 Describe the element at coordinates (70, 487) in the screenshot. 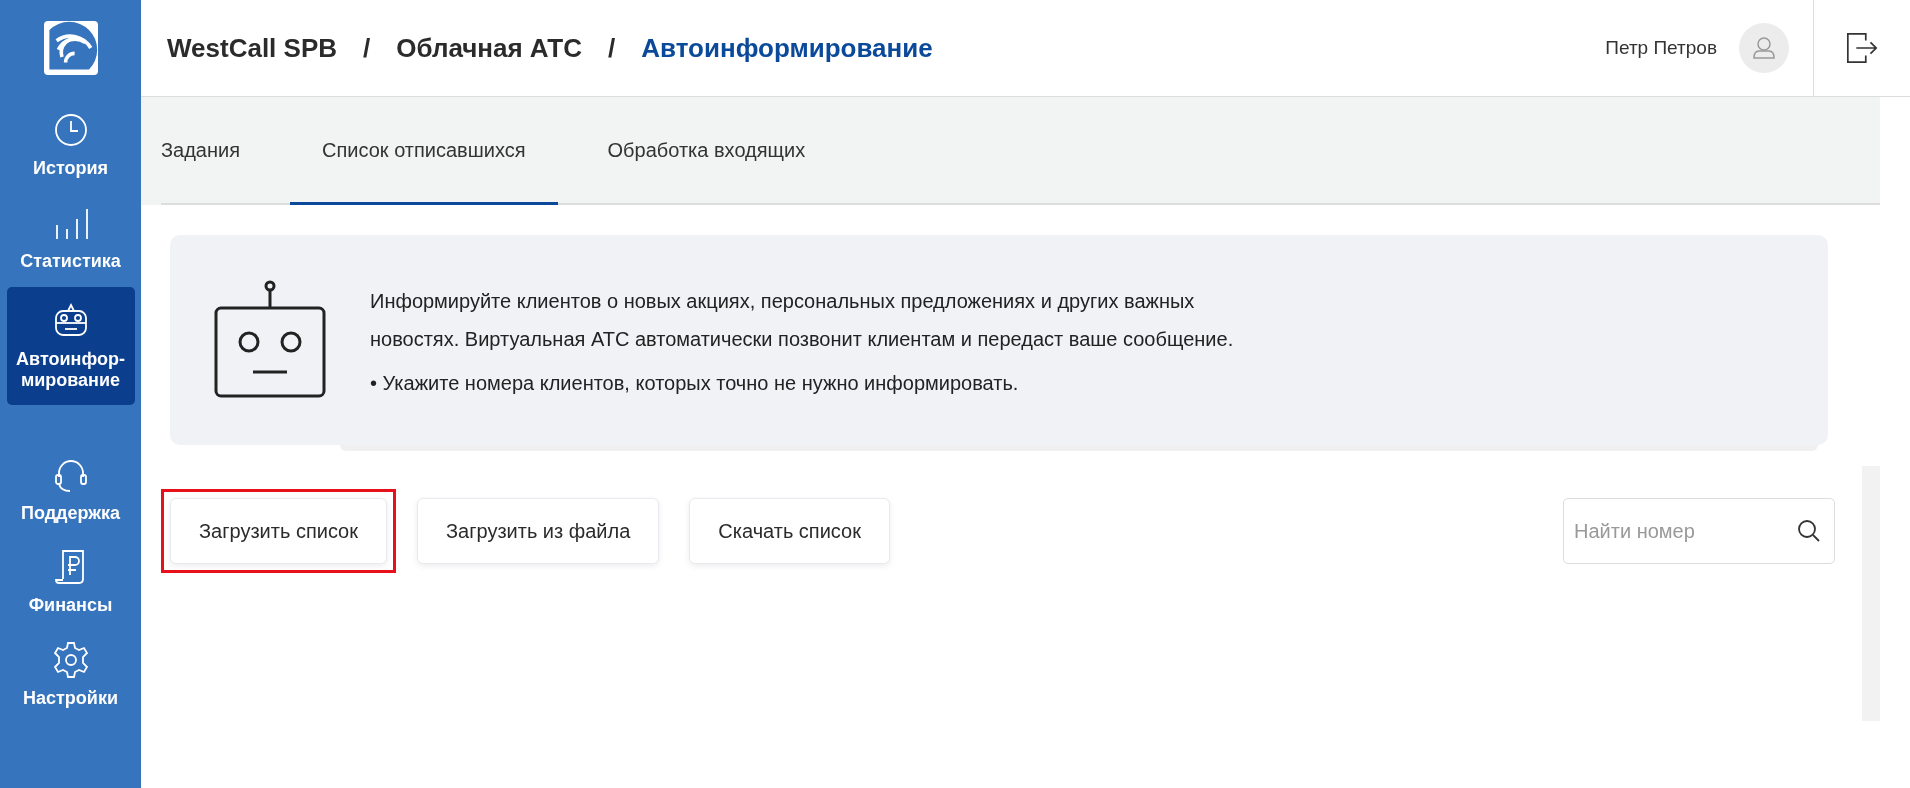

I see `sidebar-item: Поддержка` at that location.